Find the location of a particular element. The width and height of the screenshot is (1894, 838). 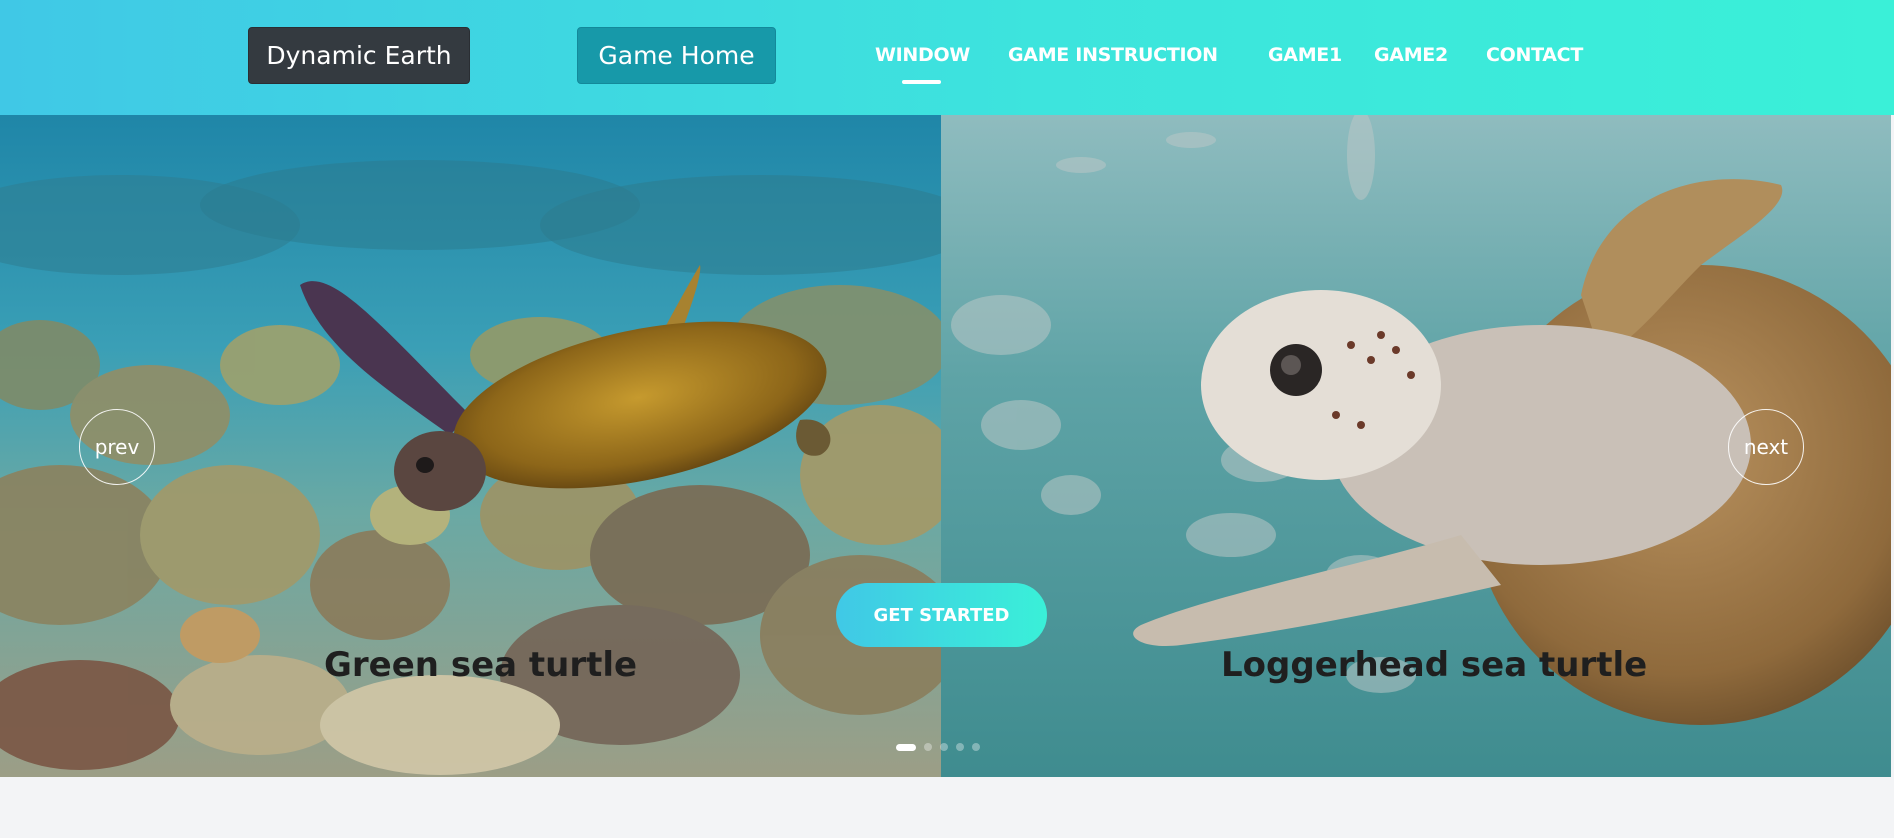

nav-link-game1: GAME1 is located at coordinates (1305, 57).